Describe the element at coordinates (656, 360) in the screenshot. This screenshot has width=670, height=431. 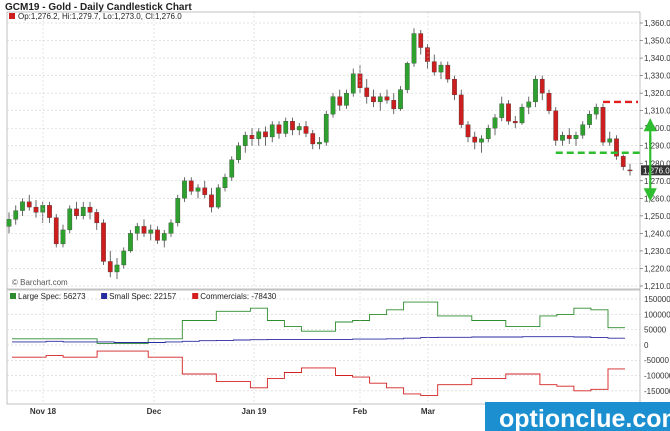
I see `cot-tick-label: -50000` at that location.